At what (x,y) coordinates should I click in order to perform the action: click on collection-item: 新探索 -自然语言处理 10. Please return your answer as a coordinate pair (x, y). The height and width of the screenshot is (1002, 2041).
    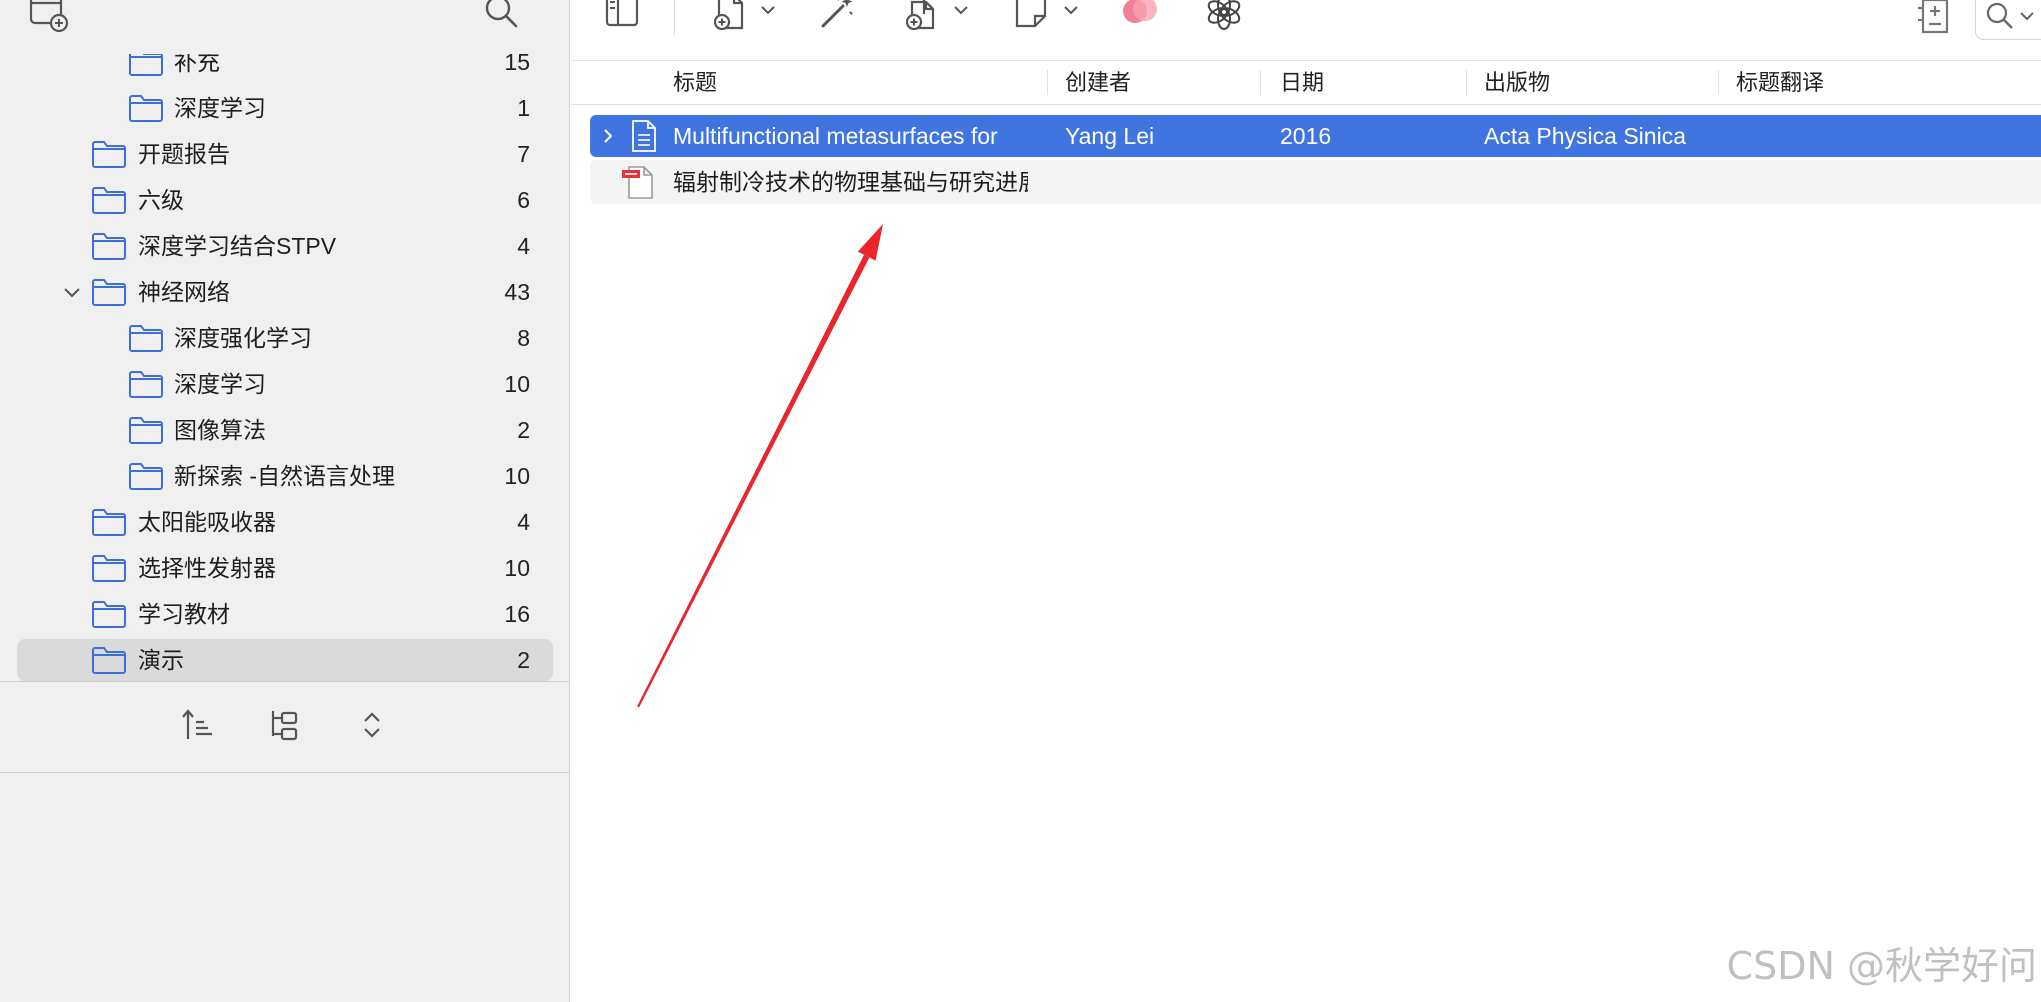
    Looking at the image, I should click on (284, 476).